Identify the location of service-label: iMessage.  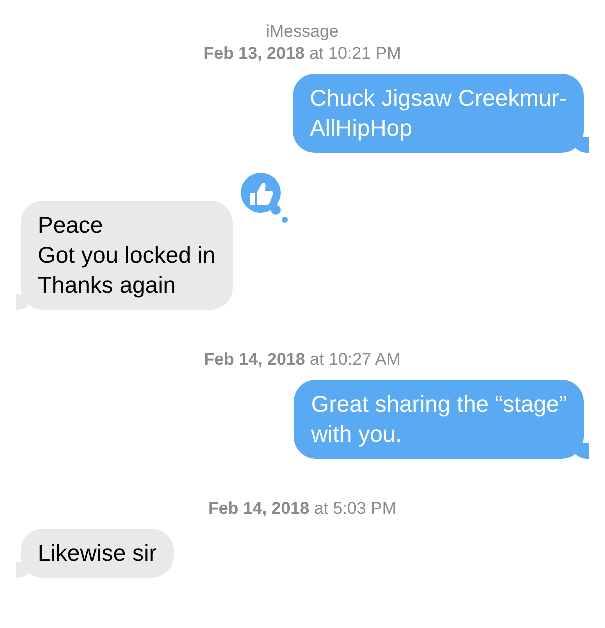
(302, 32).